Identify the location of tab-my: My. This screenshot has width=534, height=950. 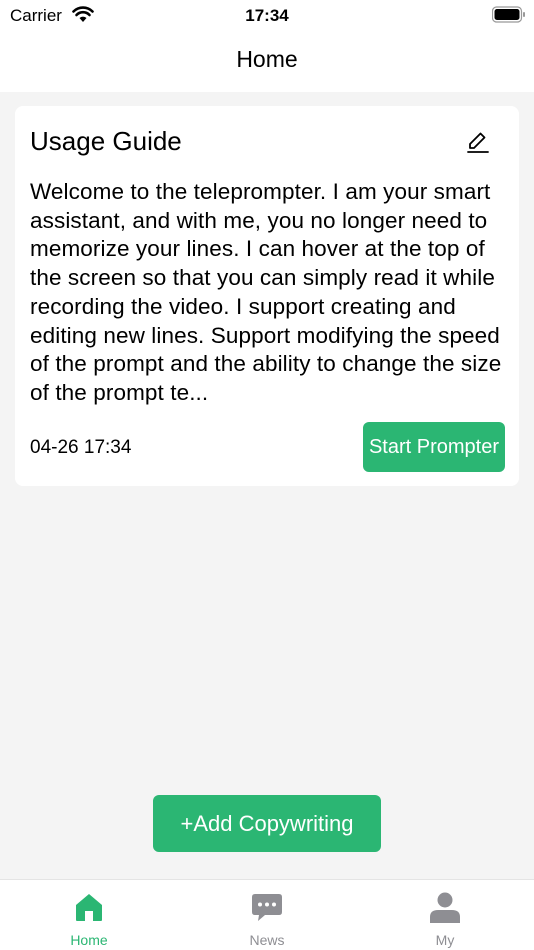
(445, 915).